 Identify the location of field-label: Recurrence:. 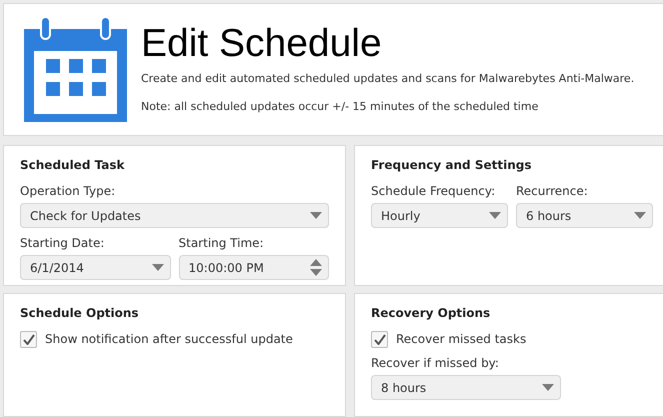
(552, 191).